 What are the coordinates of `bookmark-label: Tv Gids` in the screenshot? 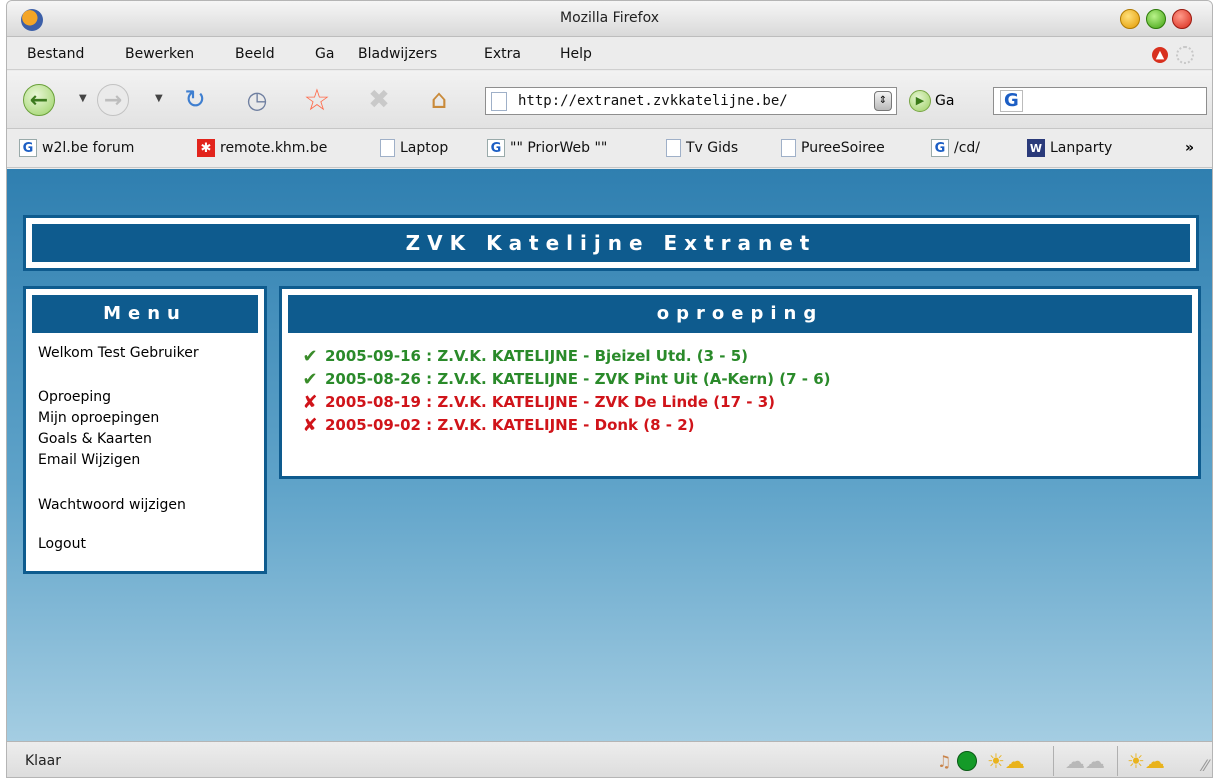 It's located at (712, 148).